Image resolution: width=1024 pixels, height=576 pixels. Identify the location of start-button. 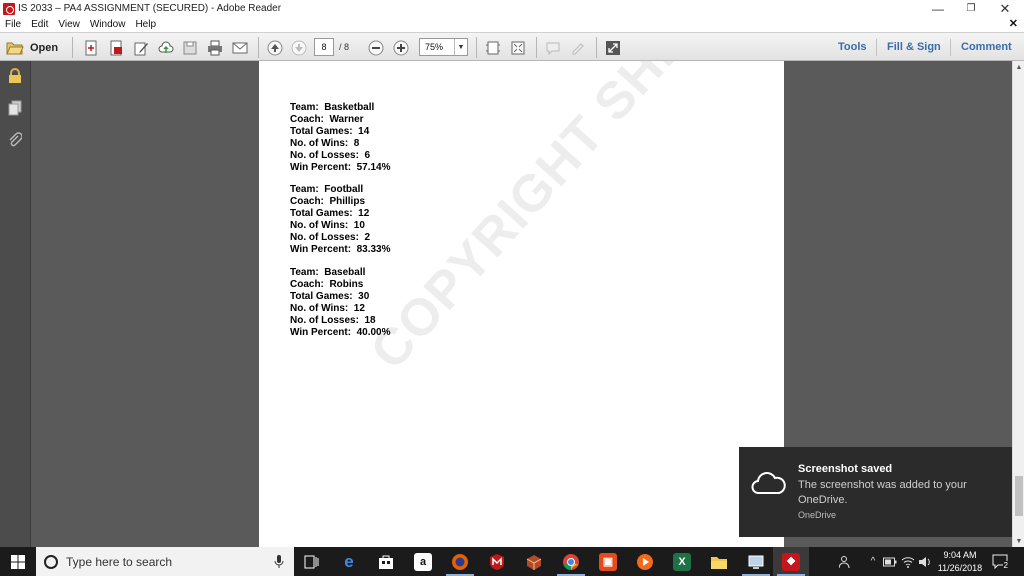
(18, 561).